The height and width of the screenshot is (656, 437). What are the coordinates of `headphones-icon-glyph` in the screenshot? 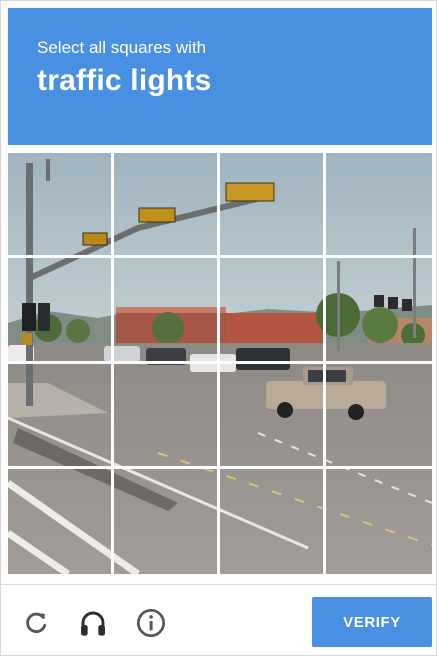 It's located at (93, 623).